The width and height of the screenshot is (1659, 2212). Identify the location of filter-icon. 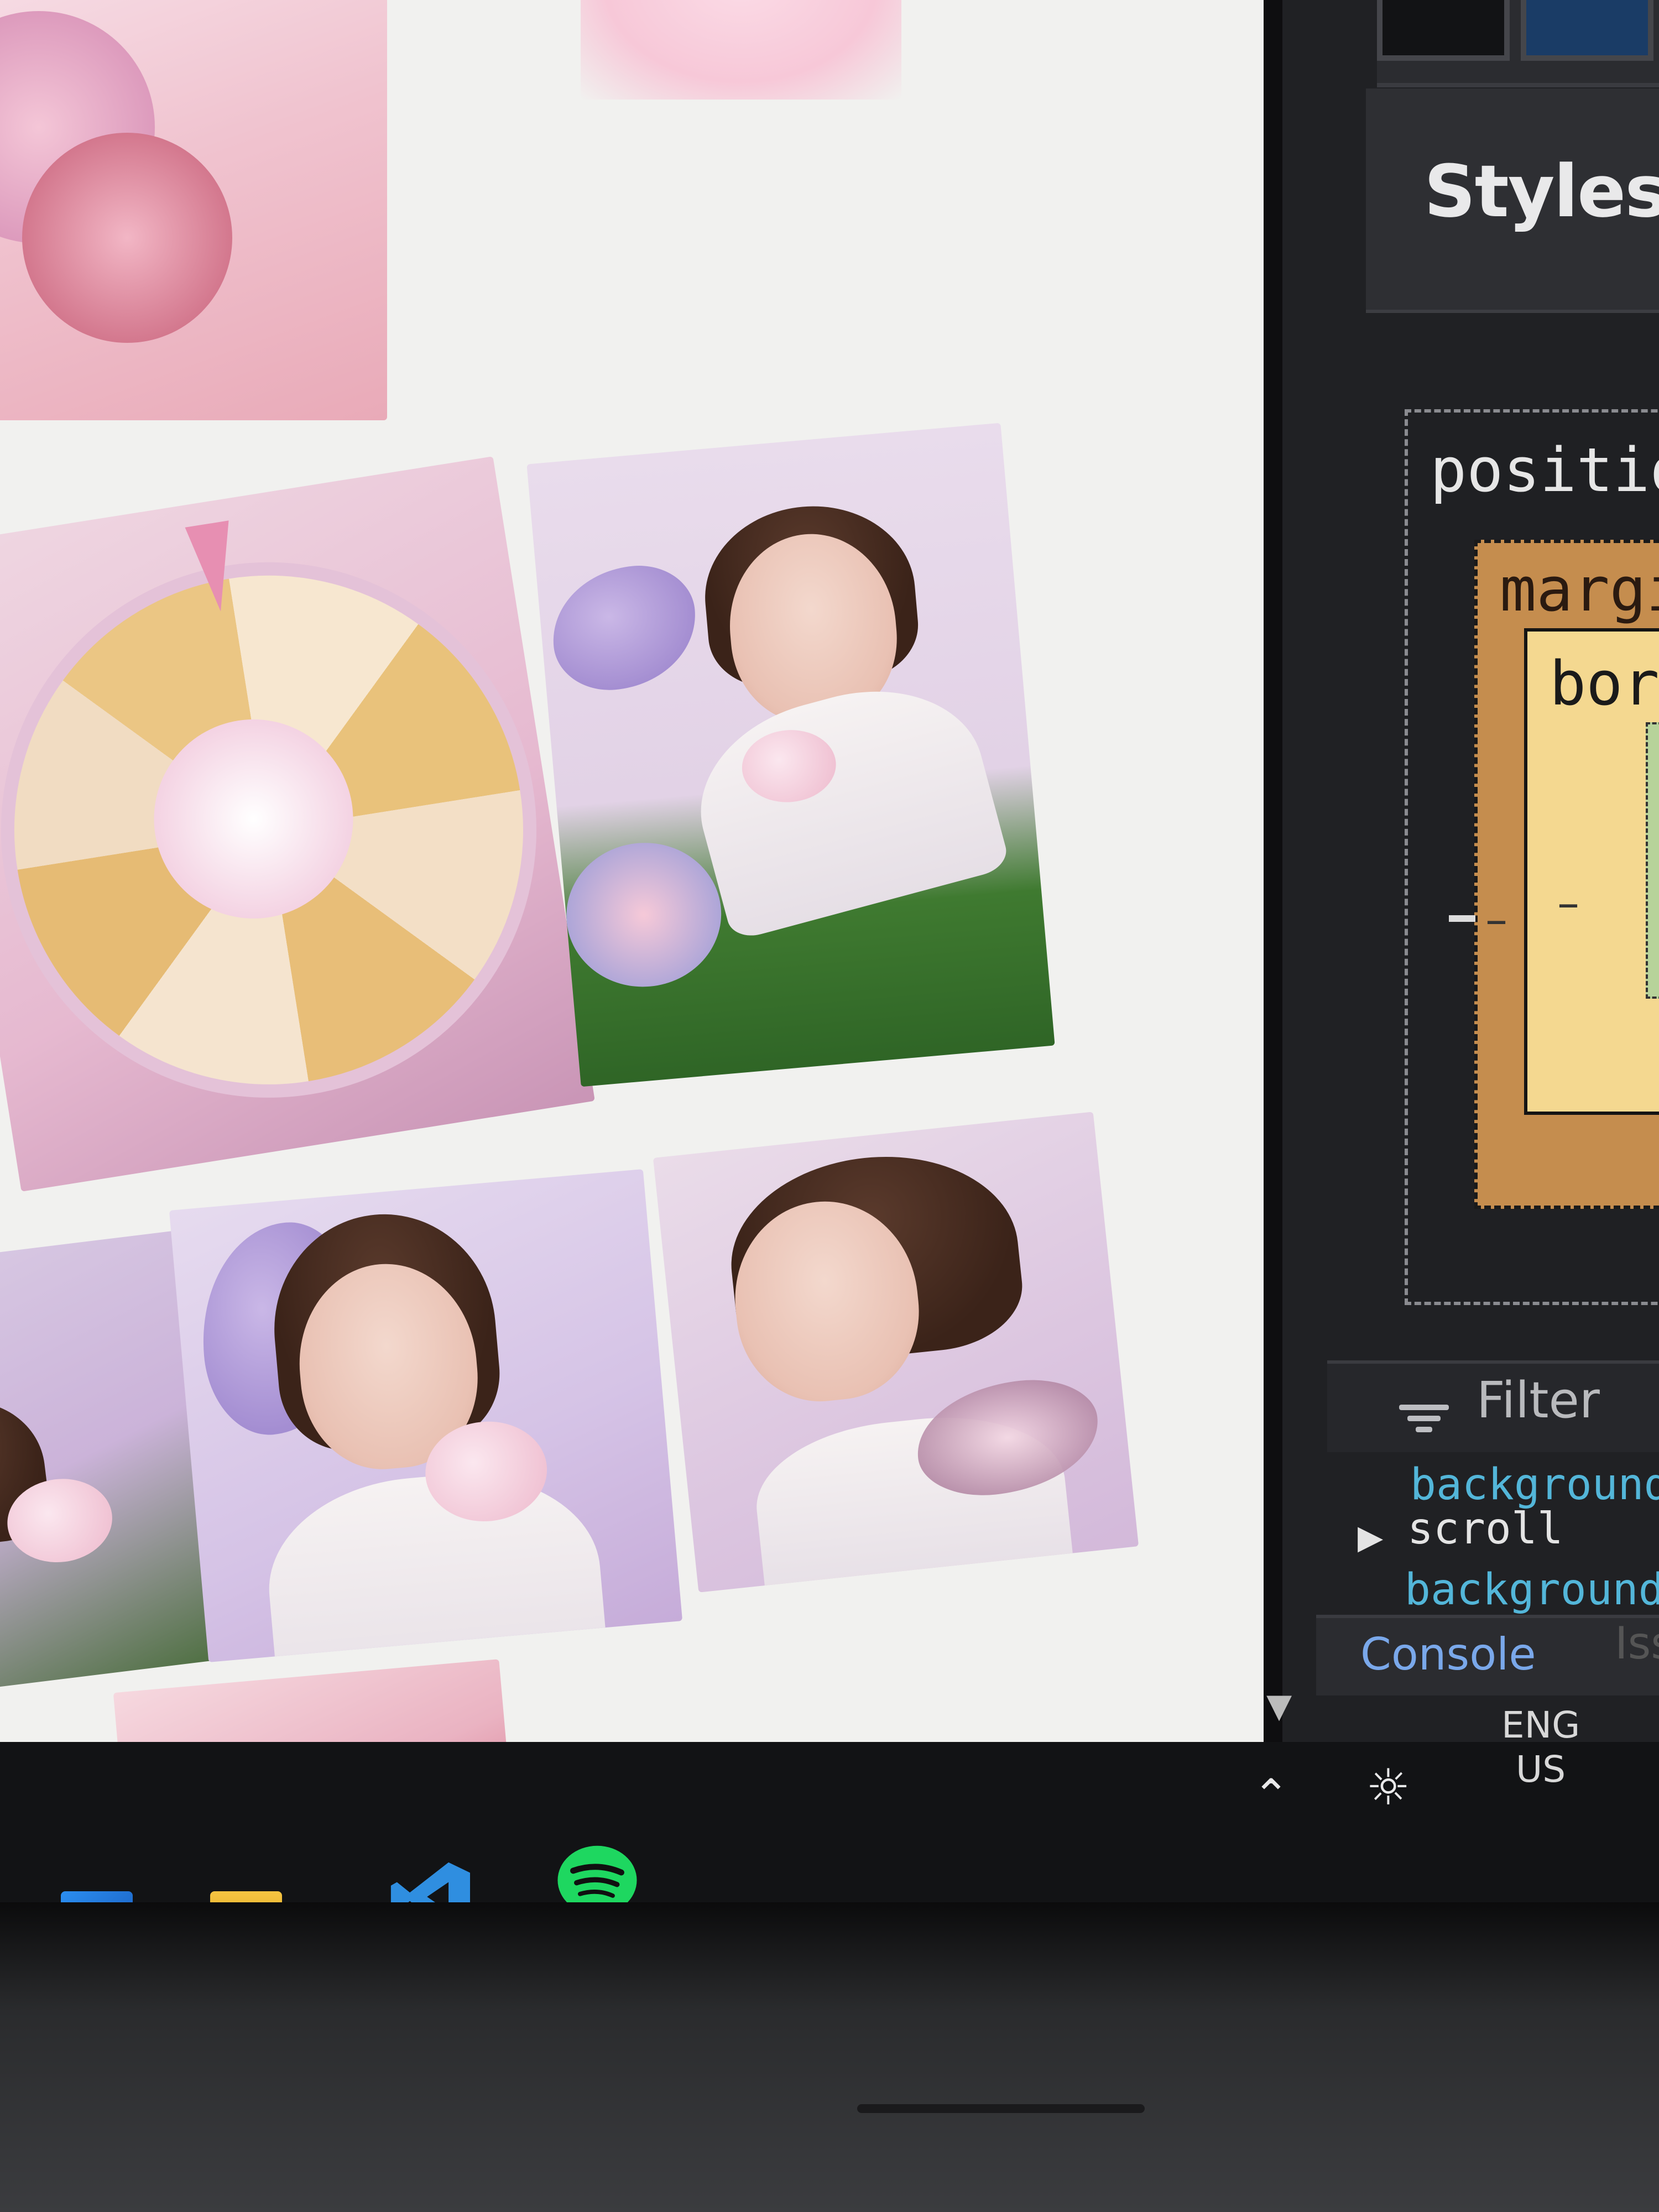
(1424, 1421).